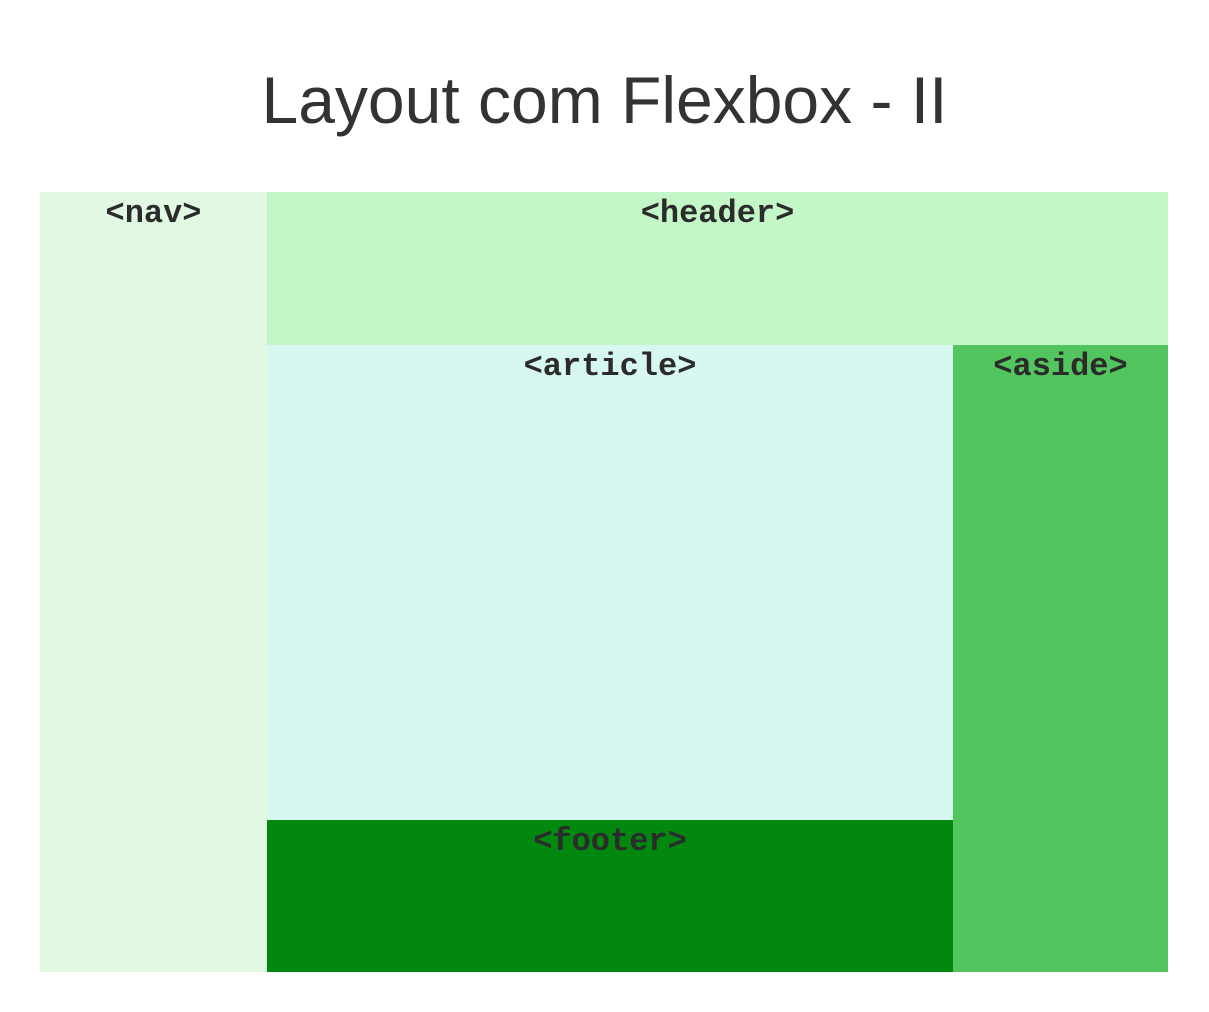 Image resolution: width=1209 pixels, height=1012 pixels. Describe the element at coordinates (717, 268) in the screenshot. I see `header-section: <header>` at that location.